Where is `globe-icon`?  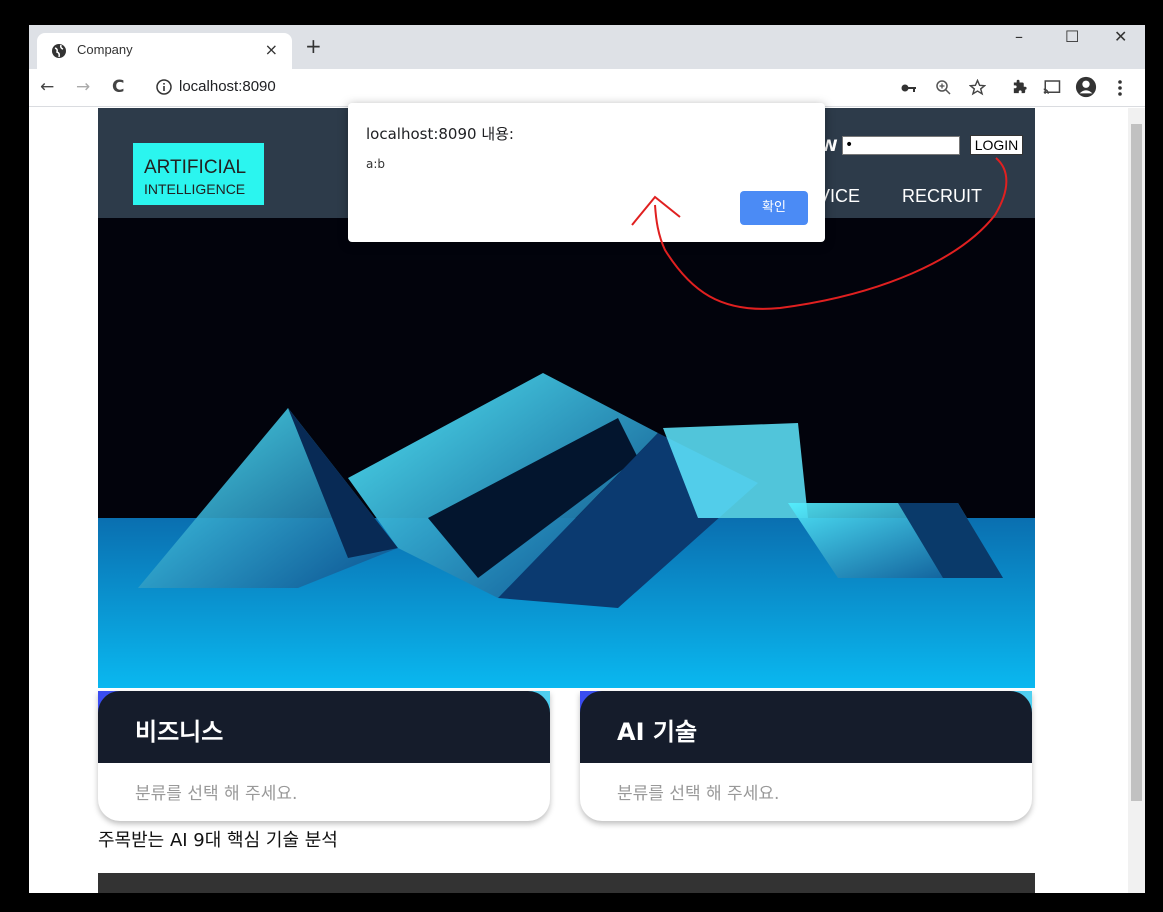
globe-icon is located at coordinates (59, 51).